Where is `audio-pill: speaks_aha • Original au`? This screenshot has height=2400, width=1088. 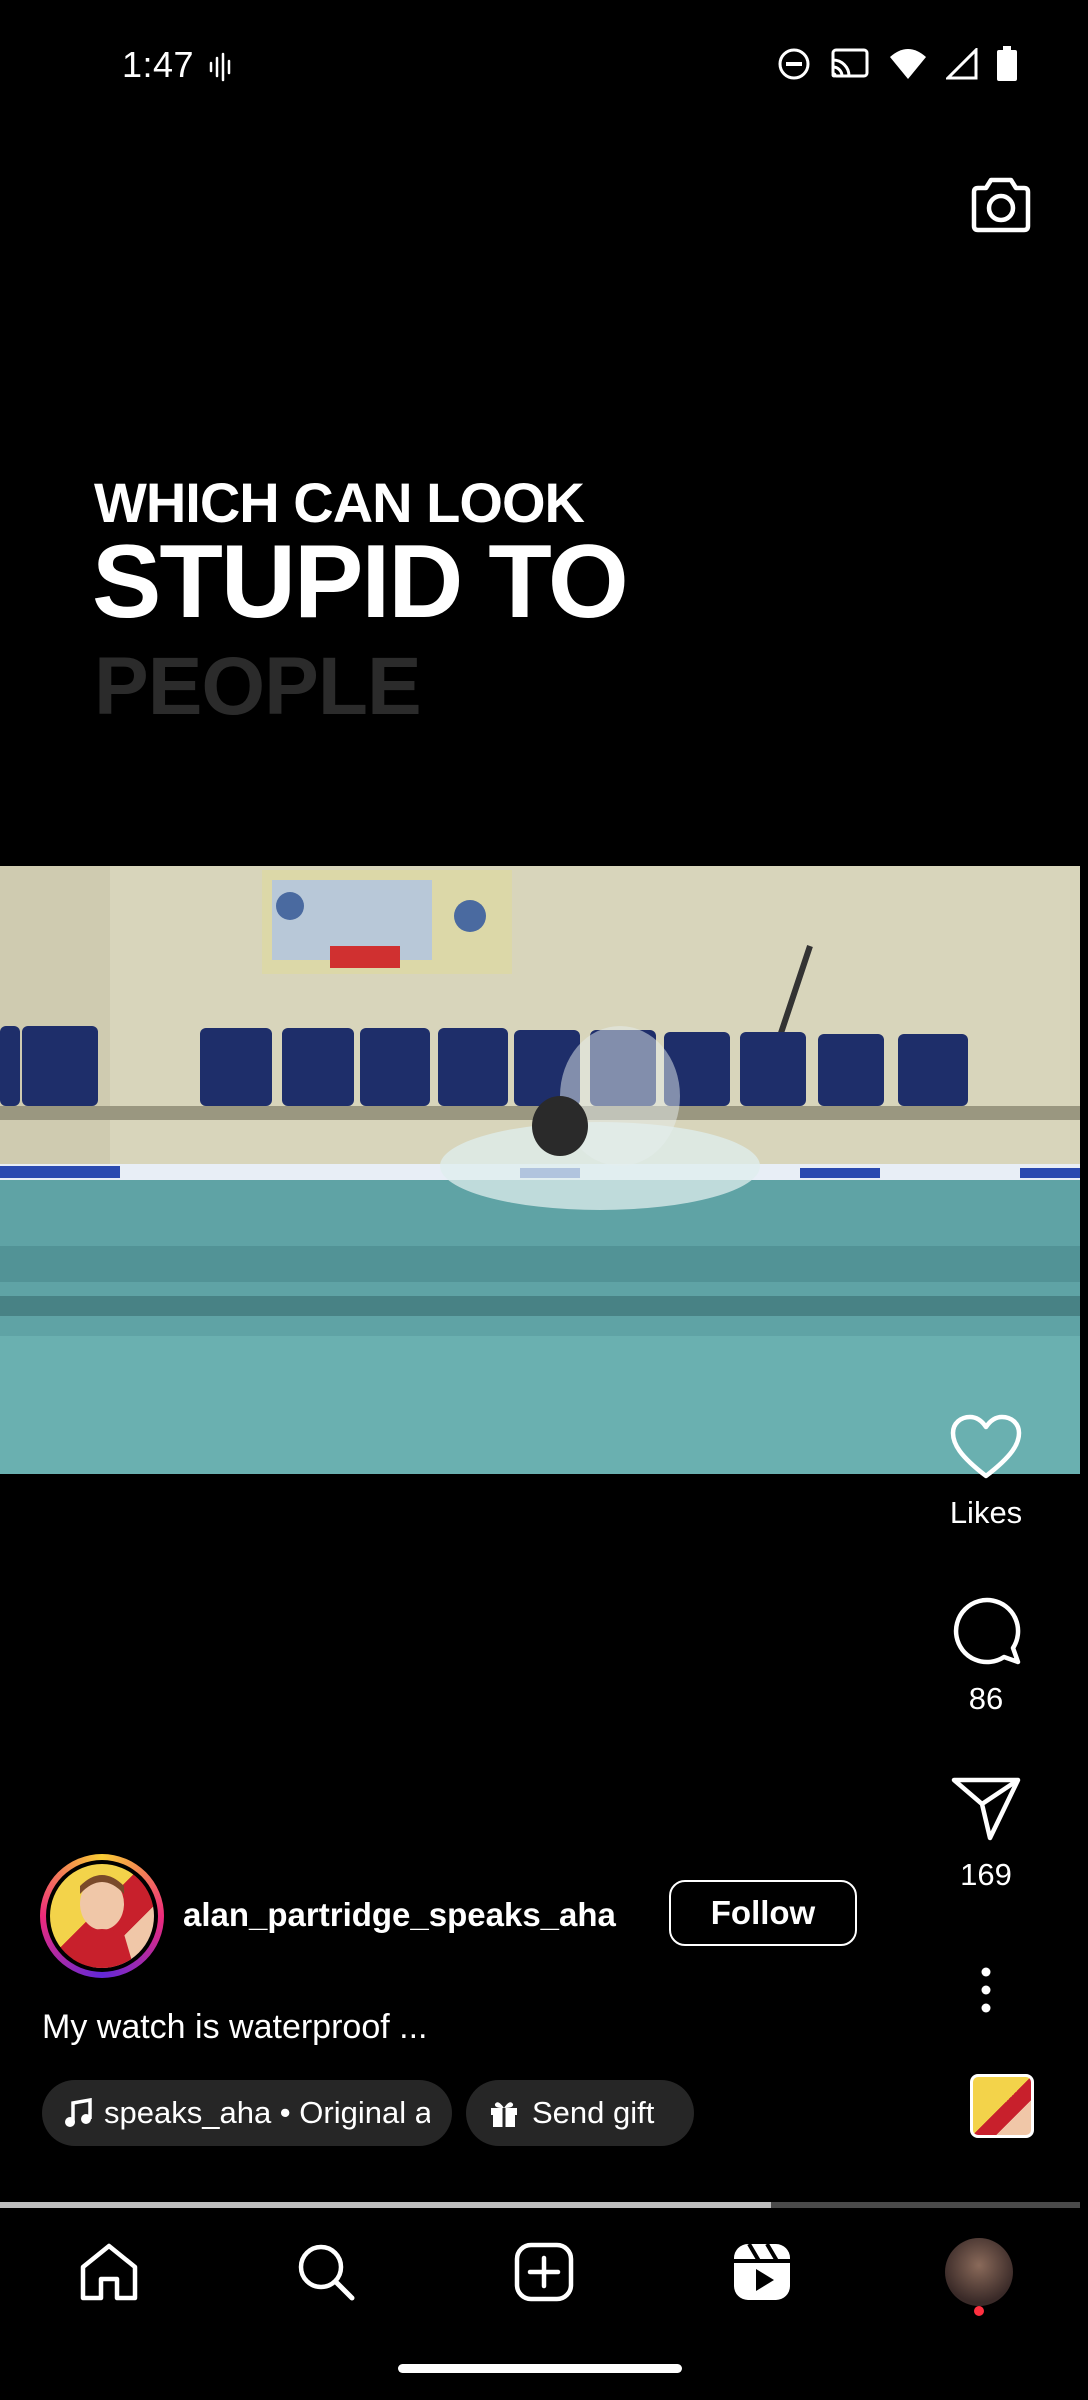
audio-pill: speaks_aha • Original au is located at coordinates (247, 2113).